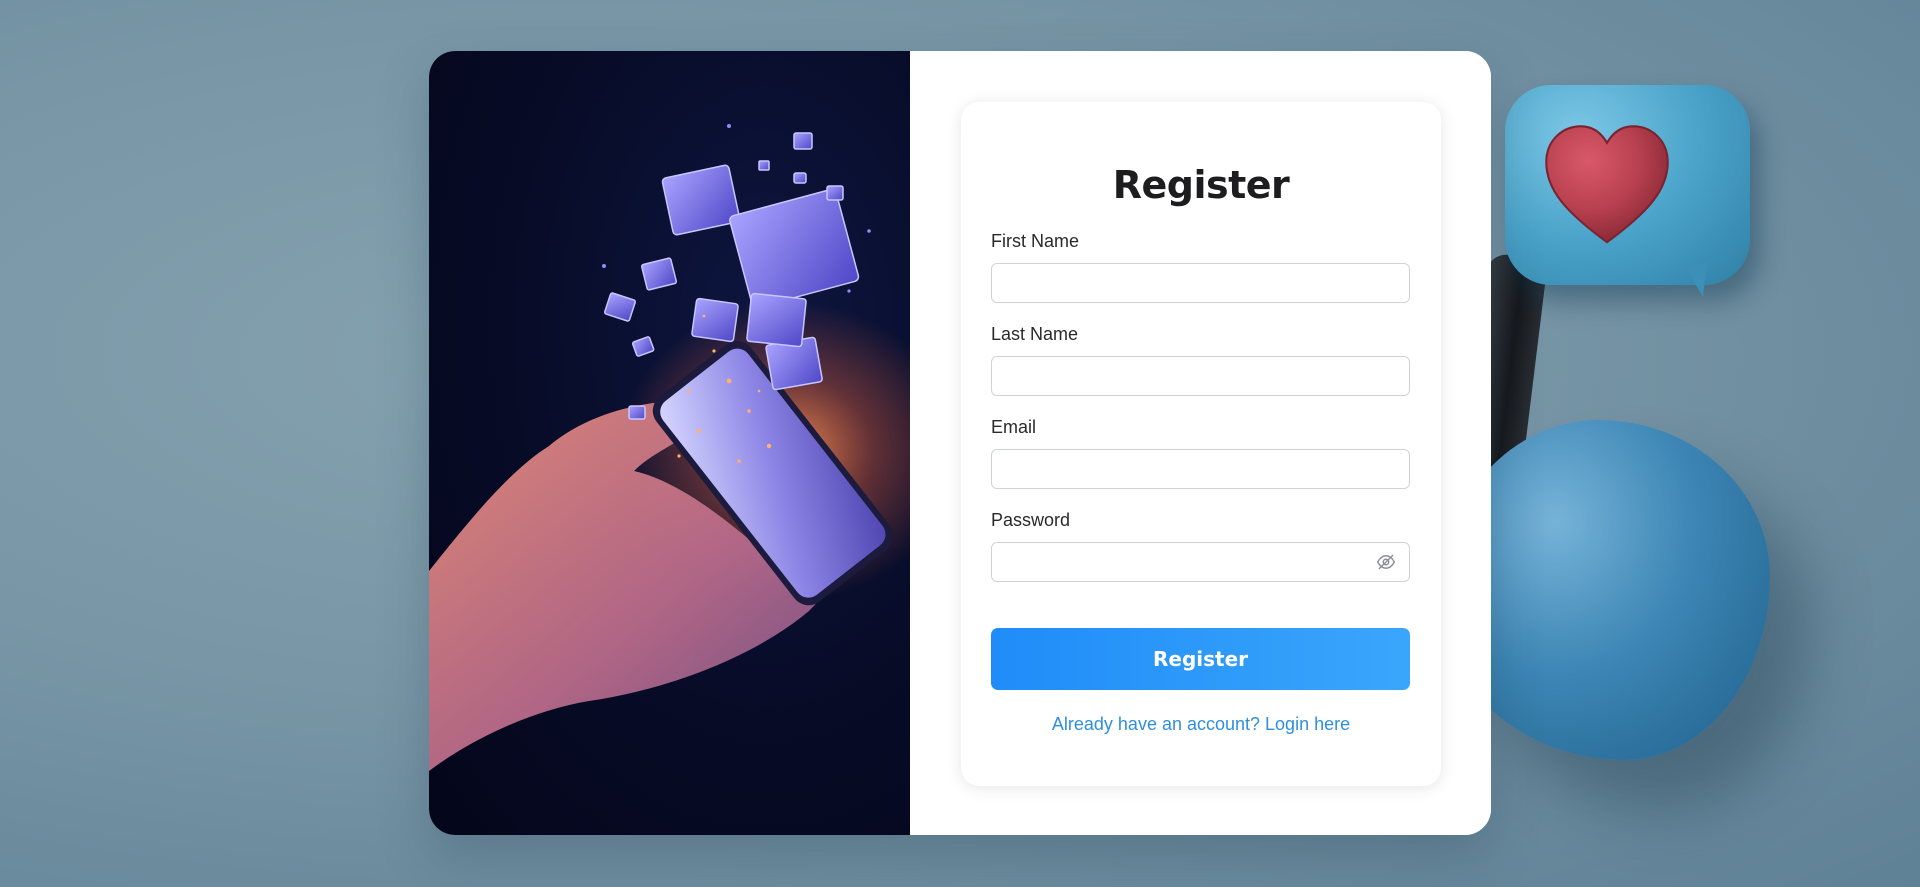 The image size is (1920, 887). I want to click on email-input, so click(1200, 469).